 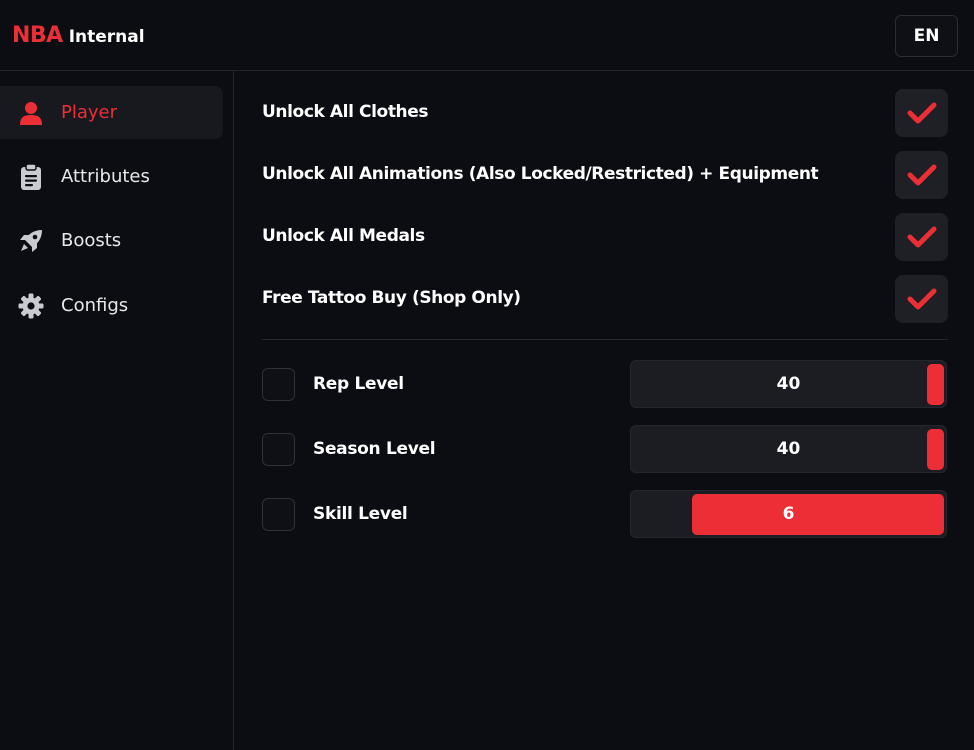 What do you see at coordinates (605, 299) in the screenshot?
I see `option-free-tattoo: Free Tattoo Buy (Shop Only)` at bounding box center [605, 299].